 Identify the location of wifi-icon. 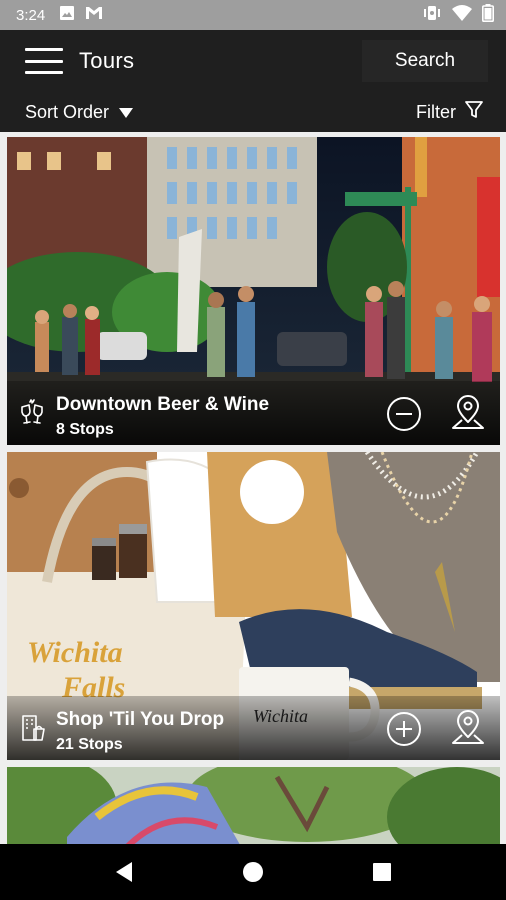
(462, 15).